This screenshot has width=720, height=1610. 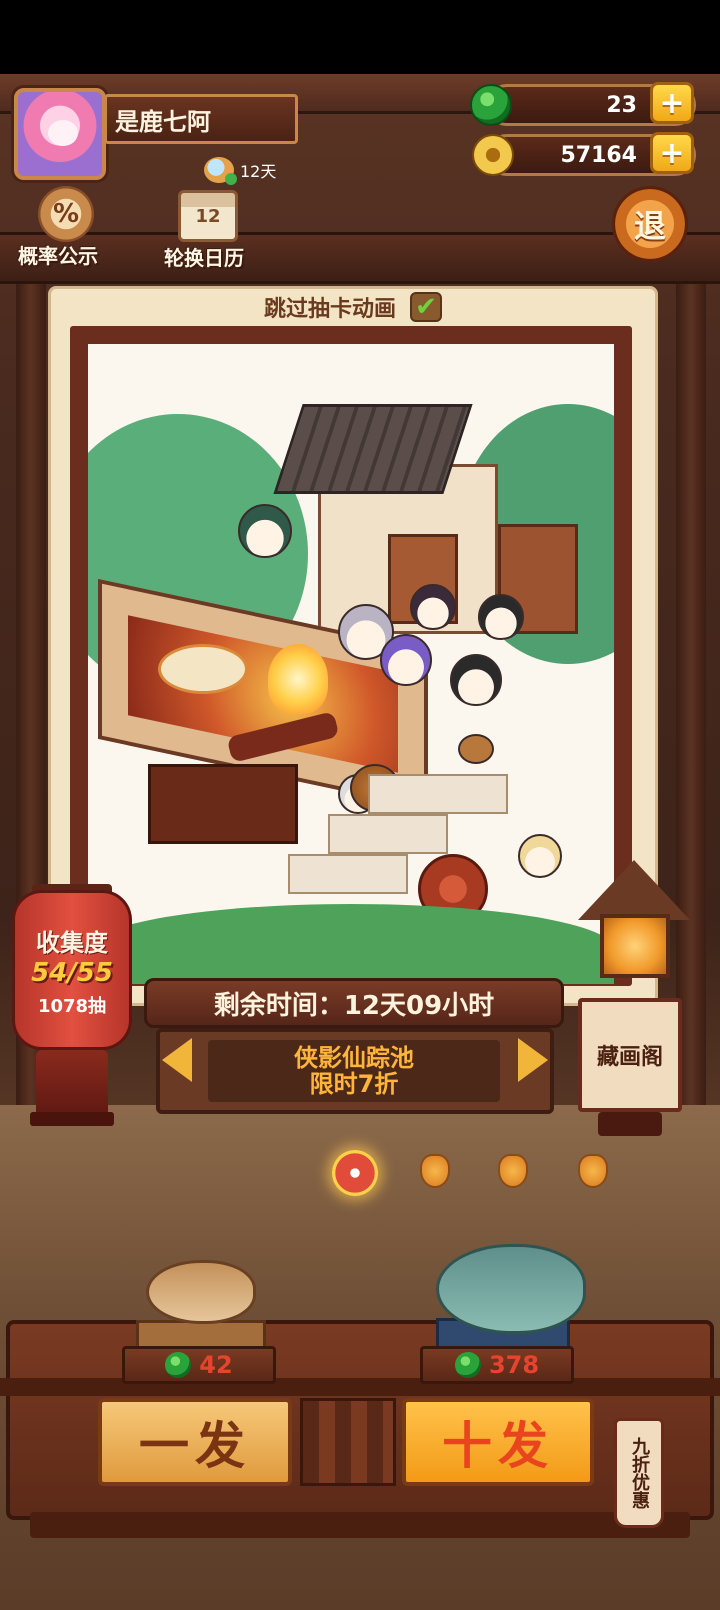 What do you see at coordinates (672, 153) in the screenshot?
I see `add-gold-button: +` at bounding box center [672, 153].